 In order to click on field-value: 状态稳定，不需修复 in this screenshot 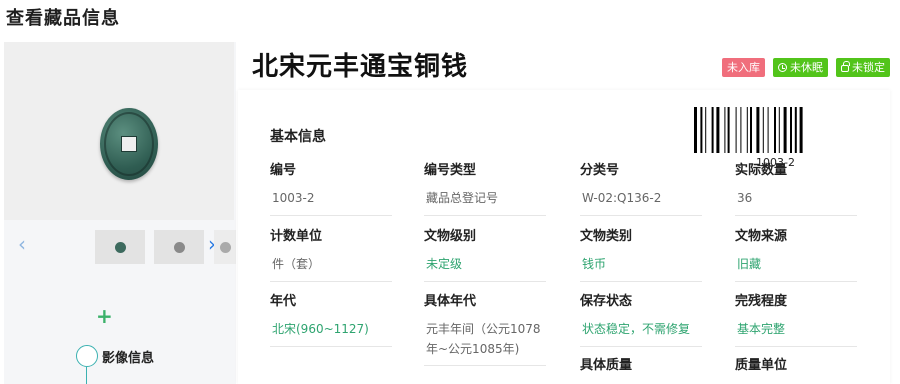, I will do `click(641, 332)`.